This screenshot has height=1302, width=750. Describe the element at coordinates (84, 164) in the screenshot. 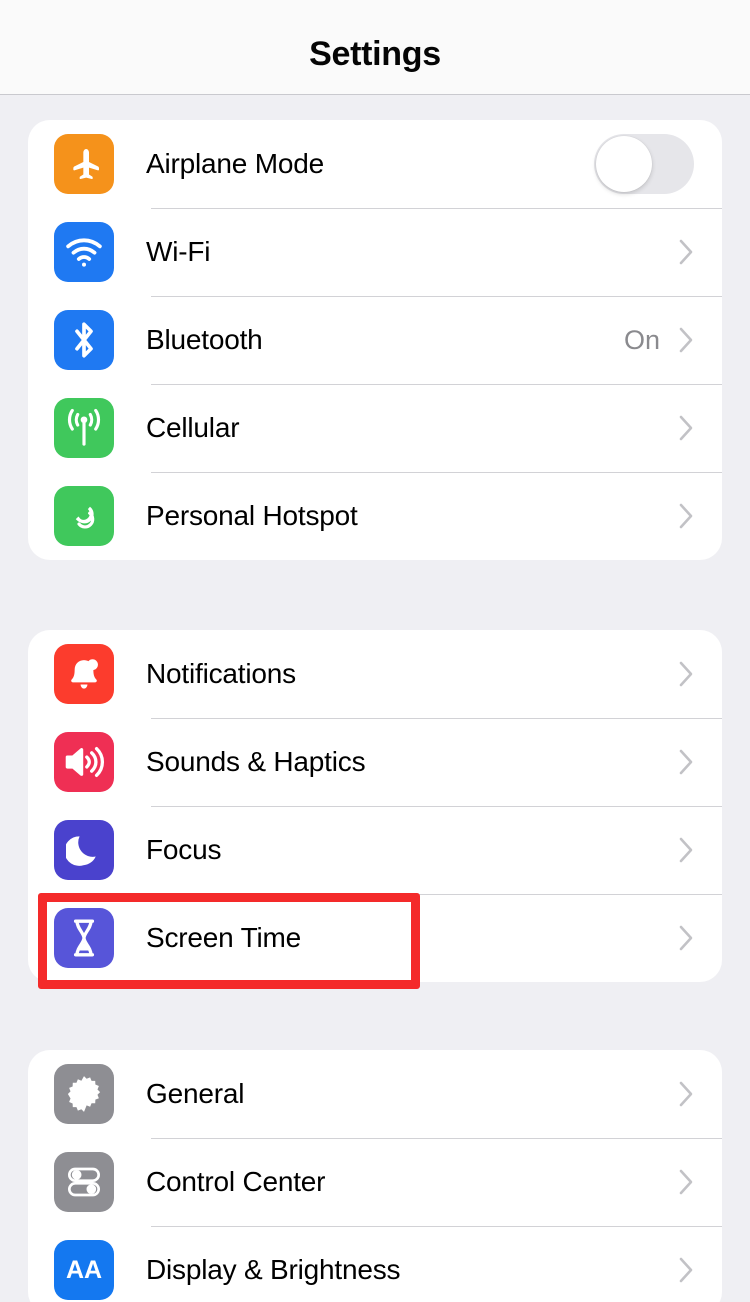

I see `airplane-icon` at that location.